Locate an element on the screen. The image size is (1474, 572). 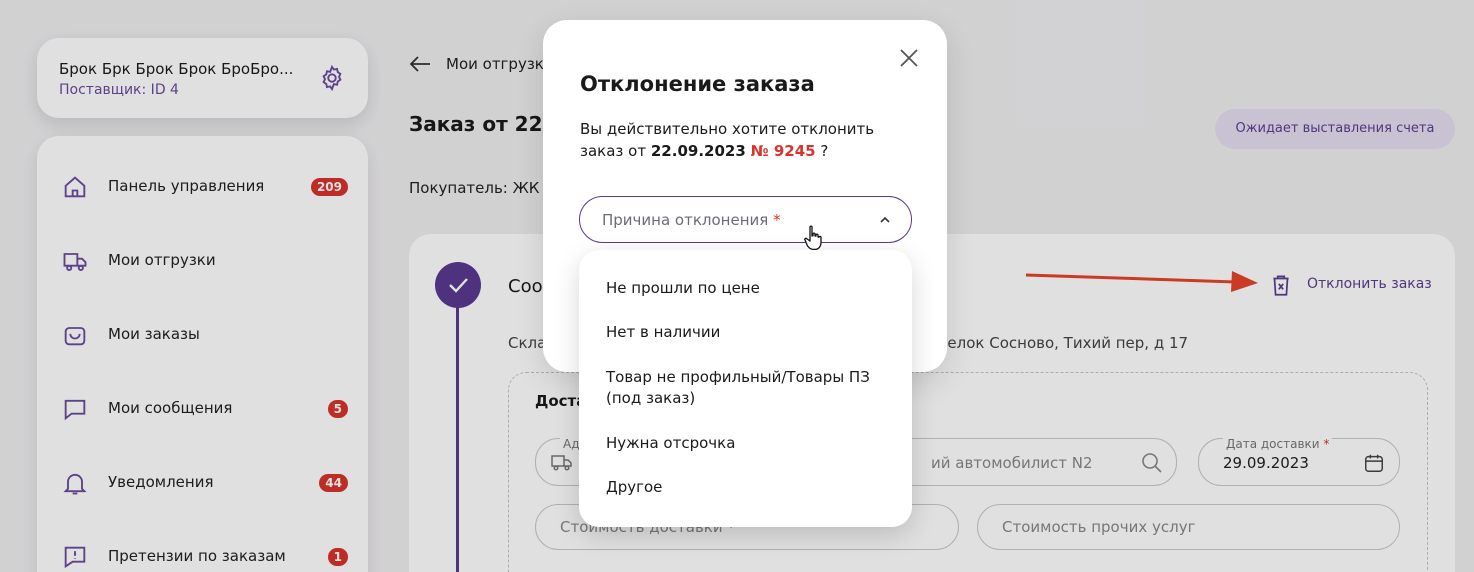
order-number: № 9245 is located at coordinates (783, 151).